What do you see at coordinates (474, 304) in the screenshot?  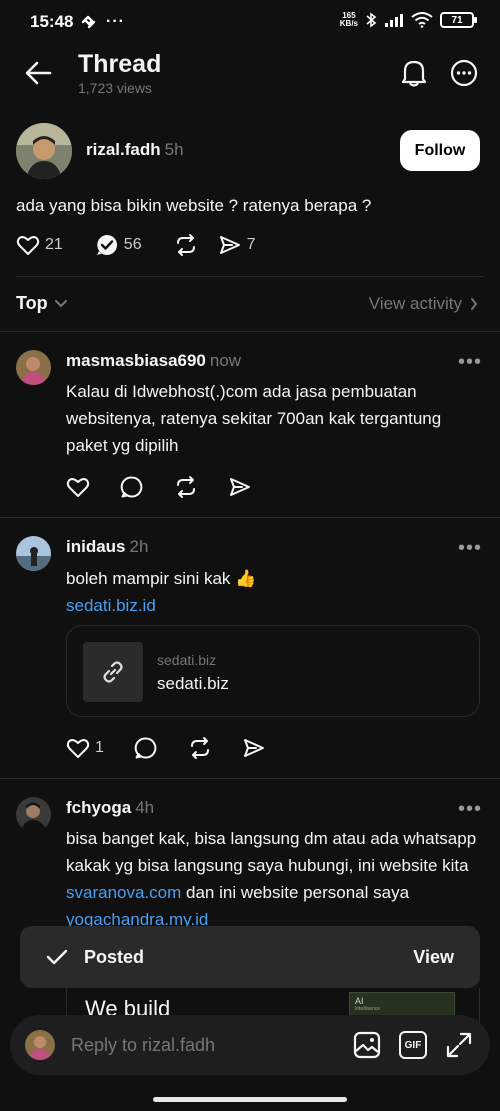 I see `chevron-right-icon` at bounding box center [474, 304].